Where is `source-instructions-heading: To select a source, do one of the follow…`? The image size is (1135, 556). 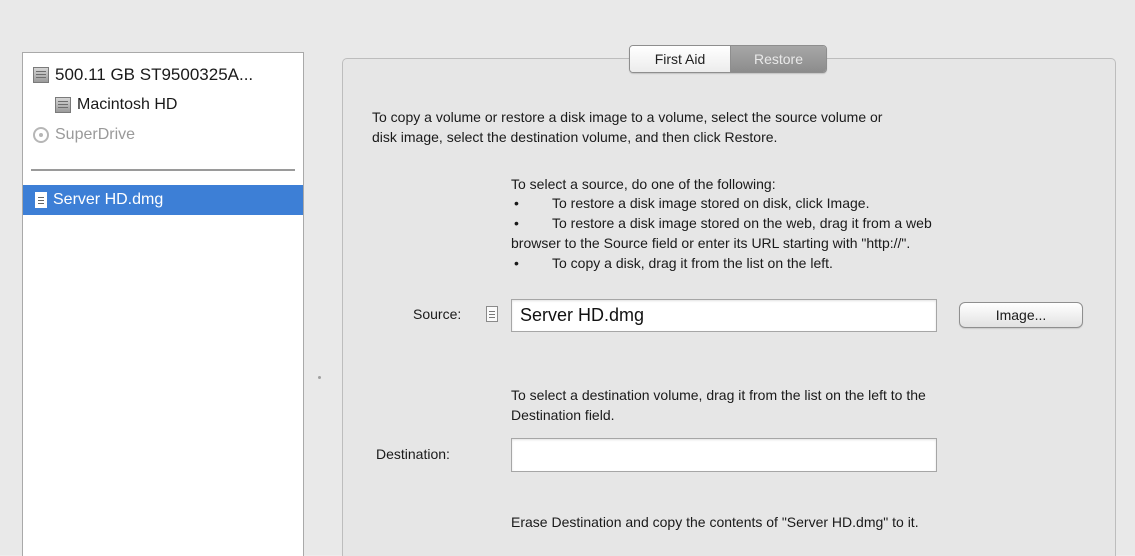
source-instructions-heading: To select a source, do one of the follow… is located at coordinates (643, 184).